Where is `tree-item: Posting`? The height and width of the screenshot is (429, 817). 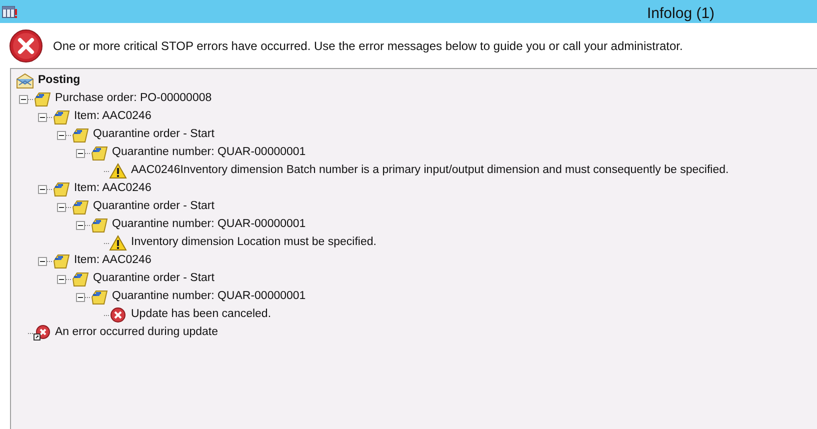
tree-item: Posting is located at coordinates (59, 81).